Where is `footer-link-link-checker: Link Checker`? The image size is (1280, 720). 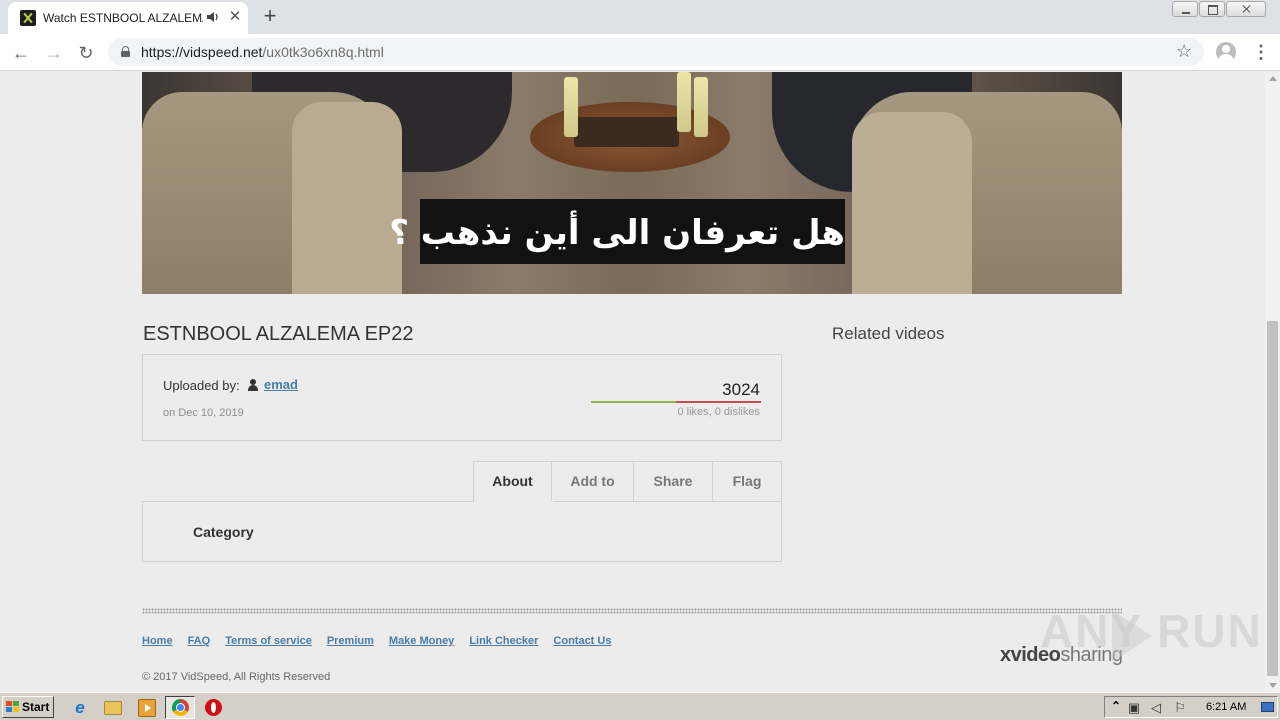 footer-link-link-checker: Link Checker is located at coordinates (503, 641).